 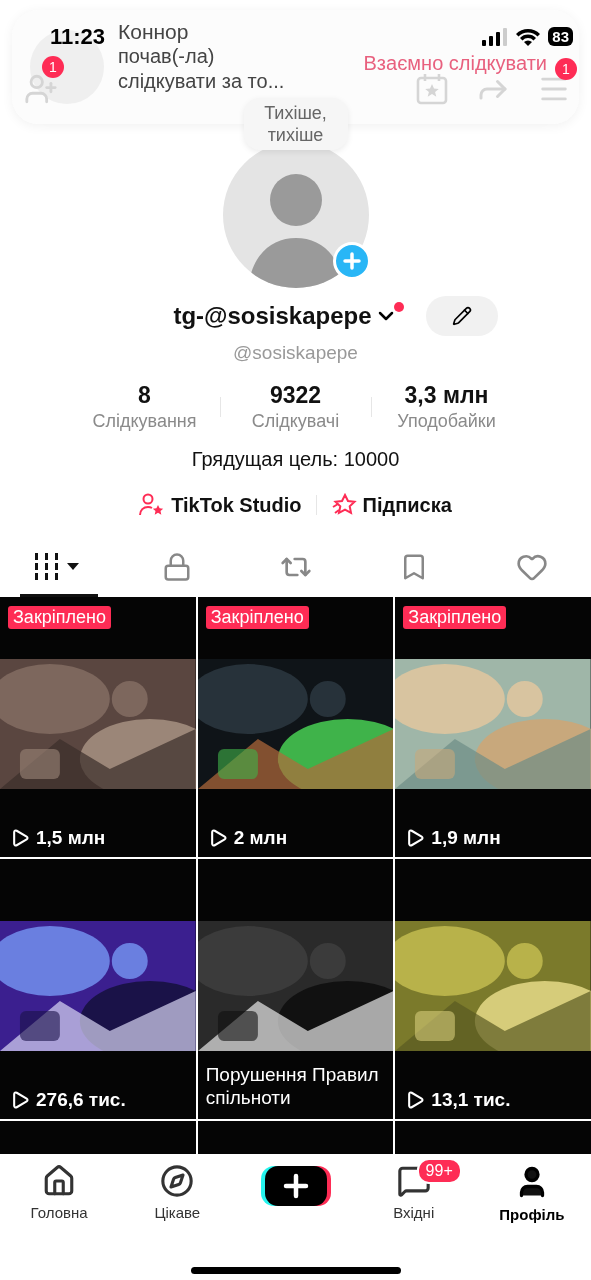 What do you see at coordinates (98, 989) in the screenshot?
I see `video-tile: 276,6 тис.` at bounding box center [98, 989].